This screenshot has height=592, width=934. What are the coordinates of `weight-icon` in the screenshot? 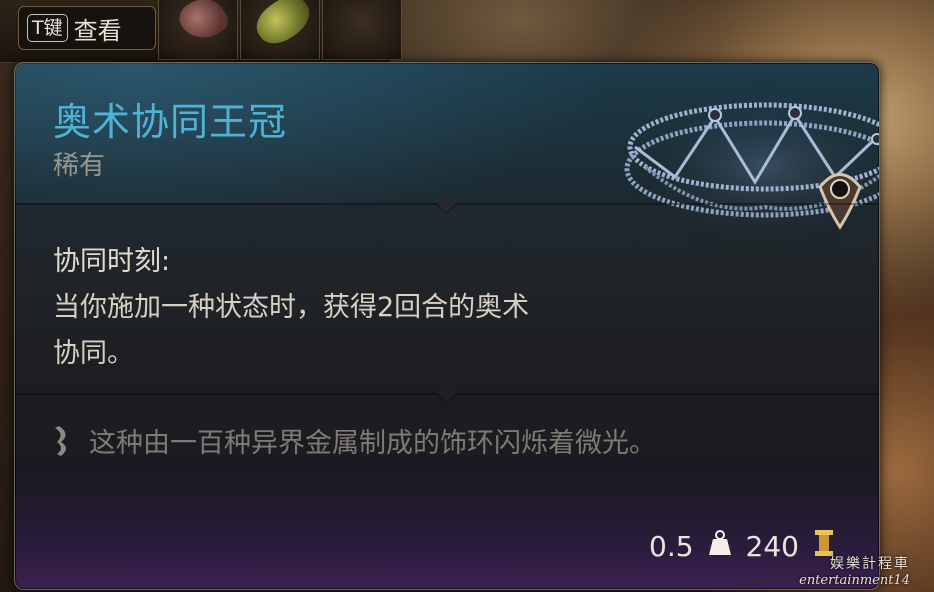 It's located at (720, 546).